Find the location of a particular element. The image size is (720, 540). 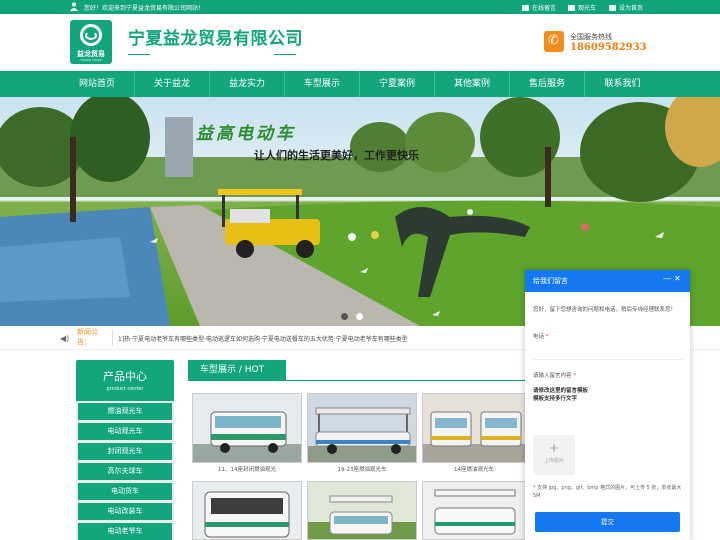

minimize-icon: — is located at coordinates (667, 278).